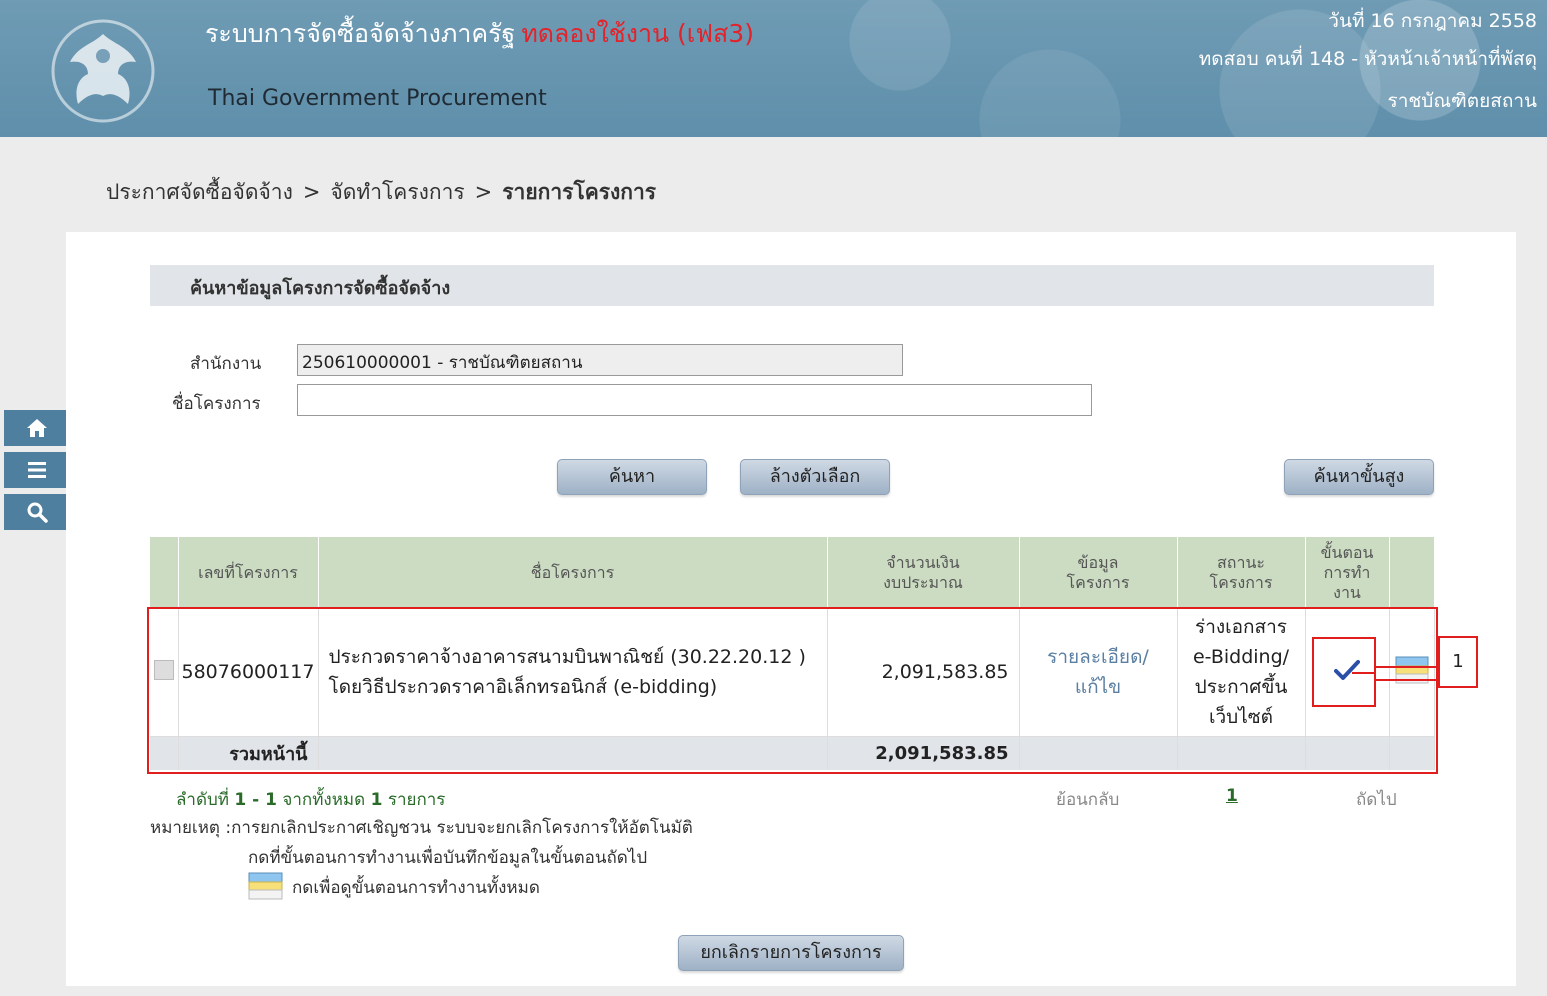 This screenshot has height=996, width=1547. I want to click on col-header-status: สถานะ โครงการ, so click(1241, 572).